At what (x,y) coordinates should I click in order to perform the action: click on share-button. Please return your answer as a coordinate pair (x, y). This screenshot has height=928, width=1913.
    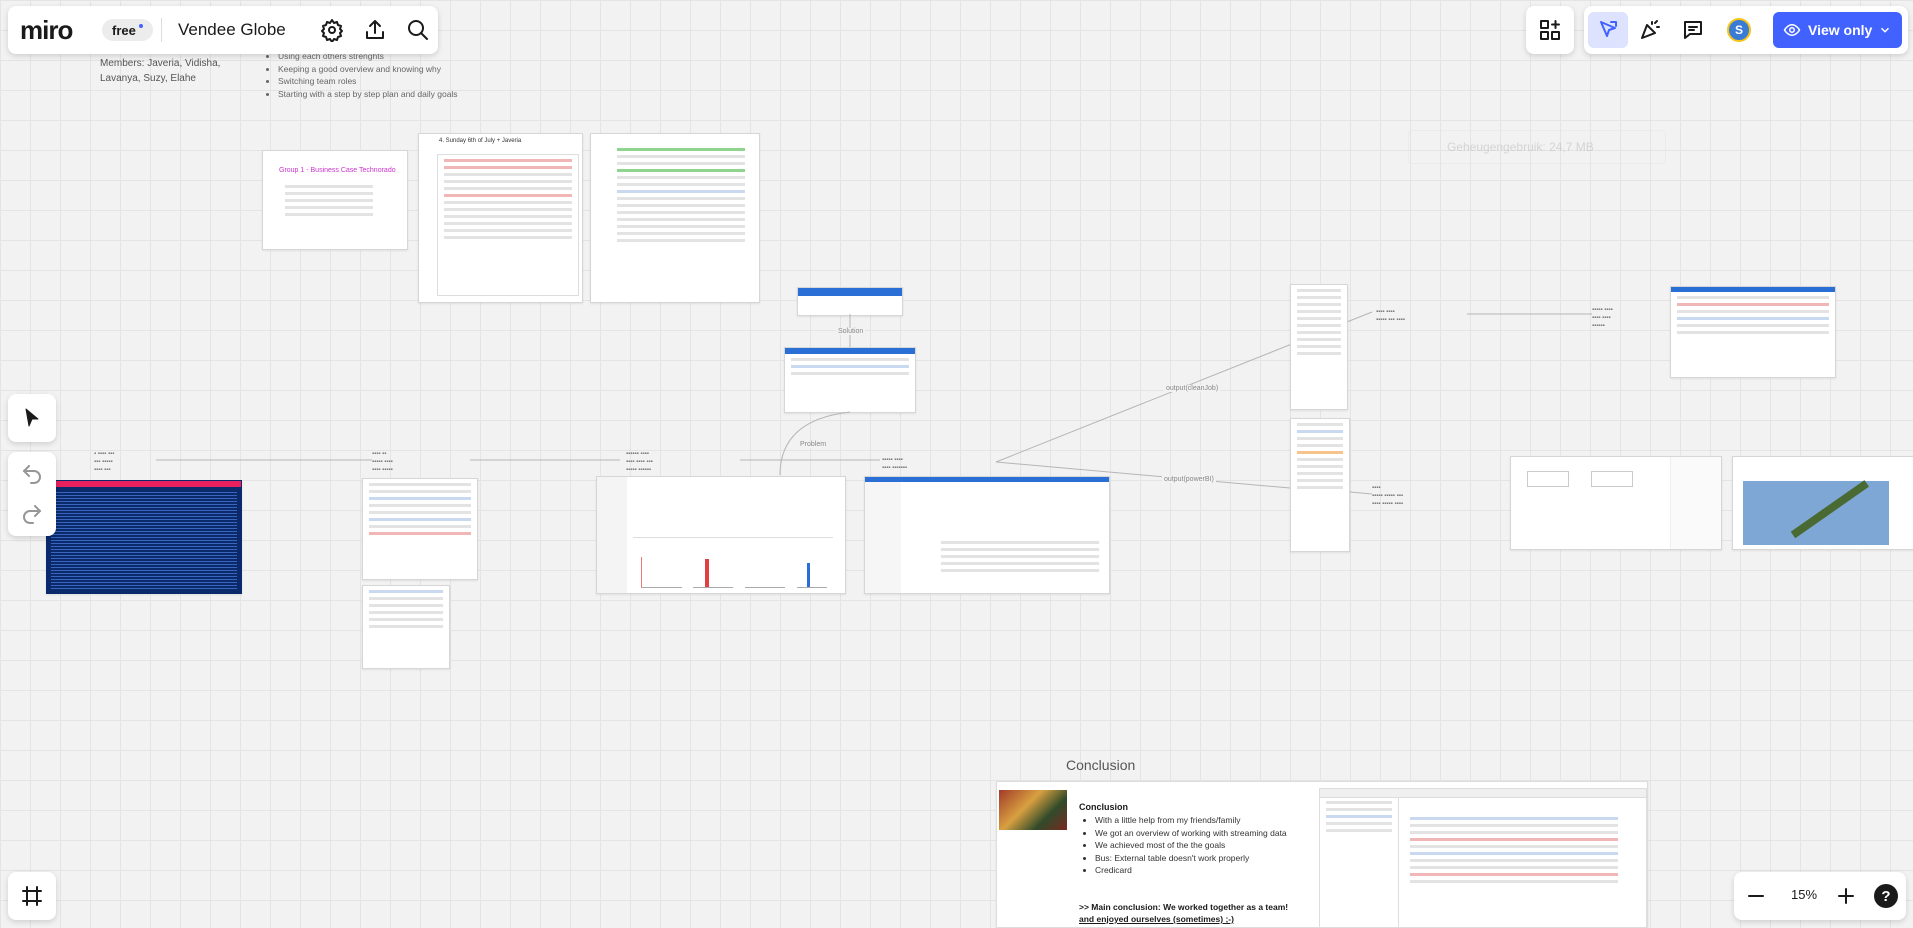
    Looking at the image, I should click on (375, 30).